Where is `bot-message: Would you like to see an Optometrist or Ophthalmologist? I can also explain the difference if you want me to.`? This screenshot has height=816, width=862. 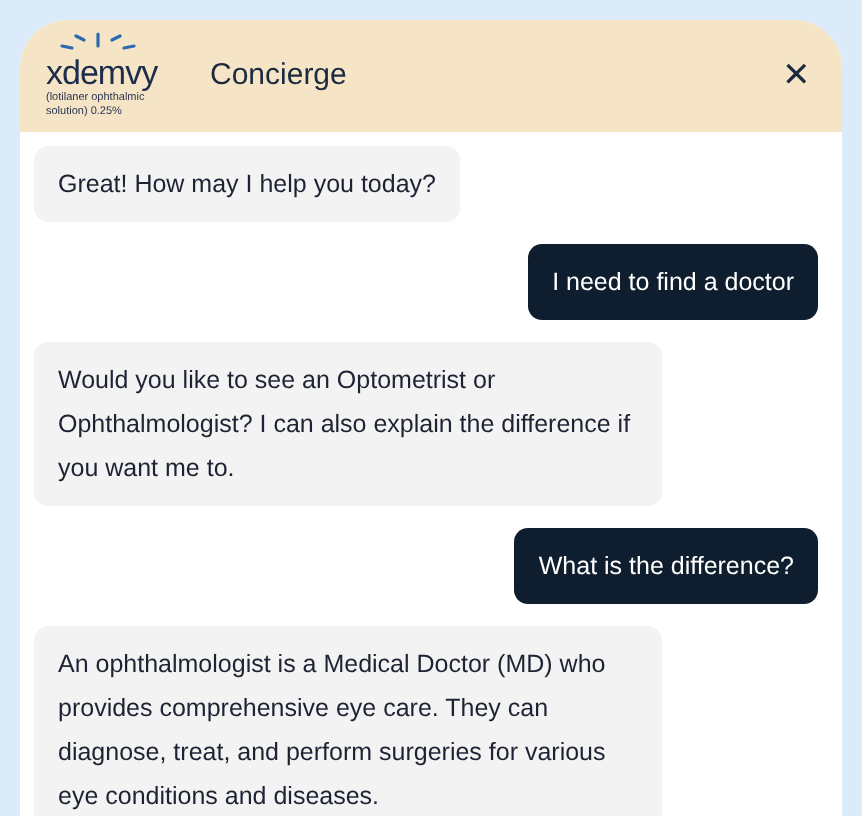 bot-message: Would you like to see an Optometrist or Ophthalmologist? I can also explain the difference if you want me to. is located at coordinates (348, 424).